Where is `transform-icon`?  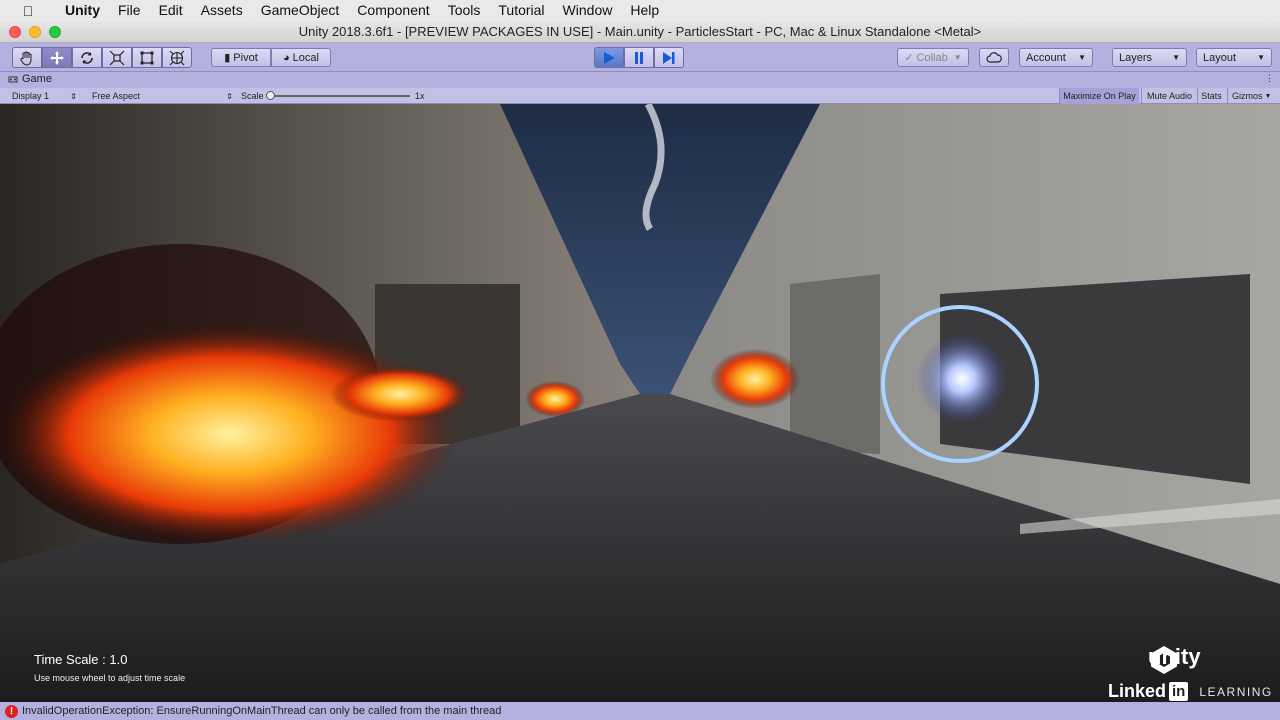 transform-icon is located at coordinates (177, 57).